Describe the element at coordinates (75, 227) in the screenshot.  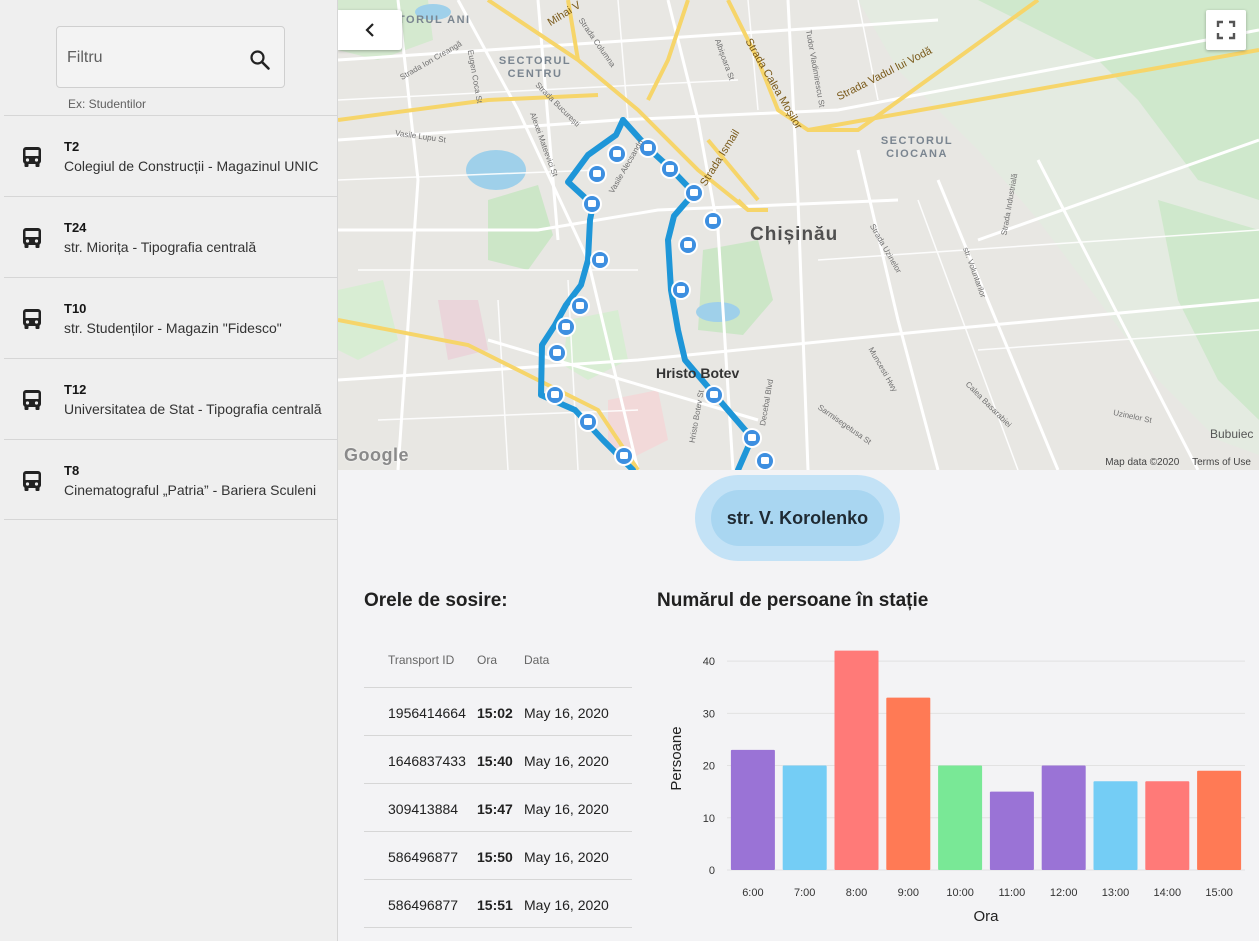
I see `route-code: T24` at that location.